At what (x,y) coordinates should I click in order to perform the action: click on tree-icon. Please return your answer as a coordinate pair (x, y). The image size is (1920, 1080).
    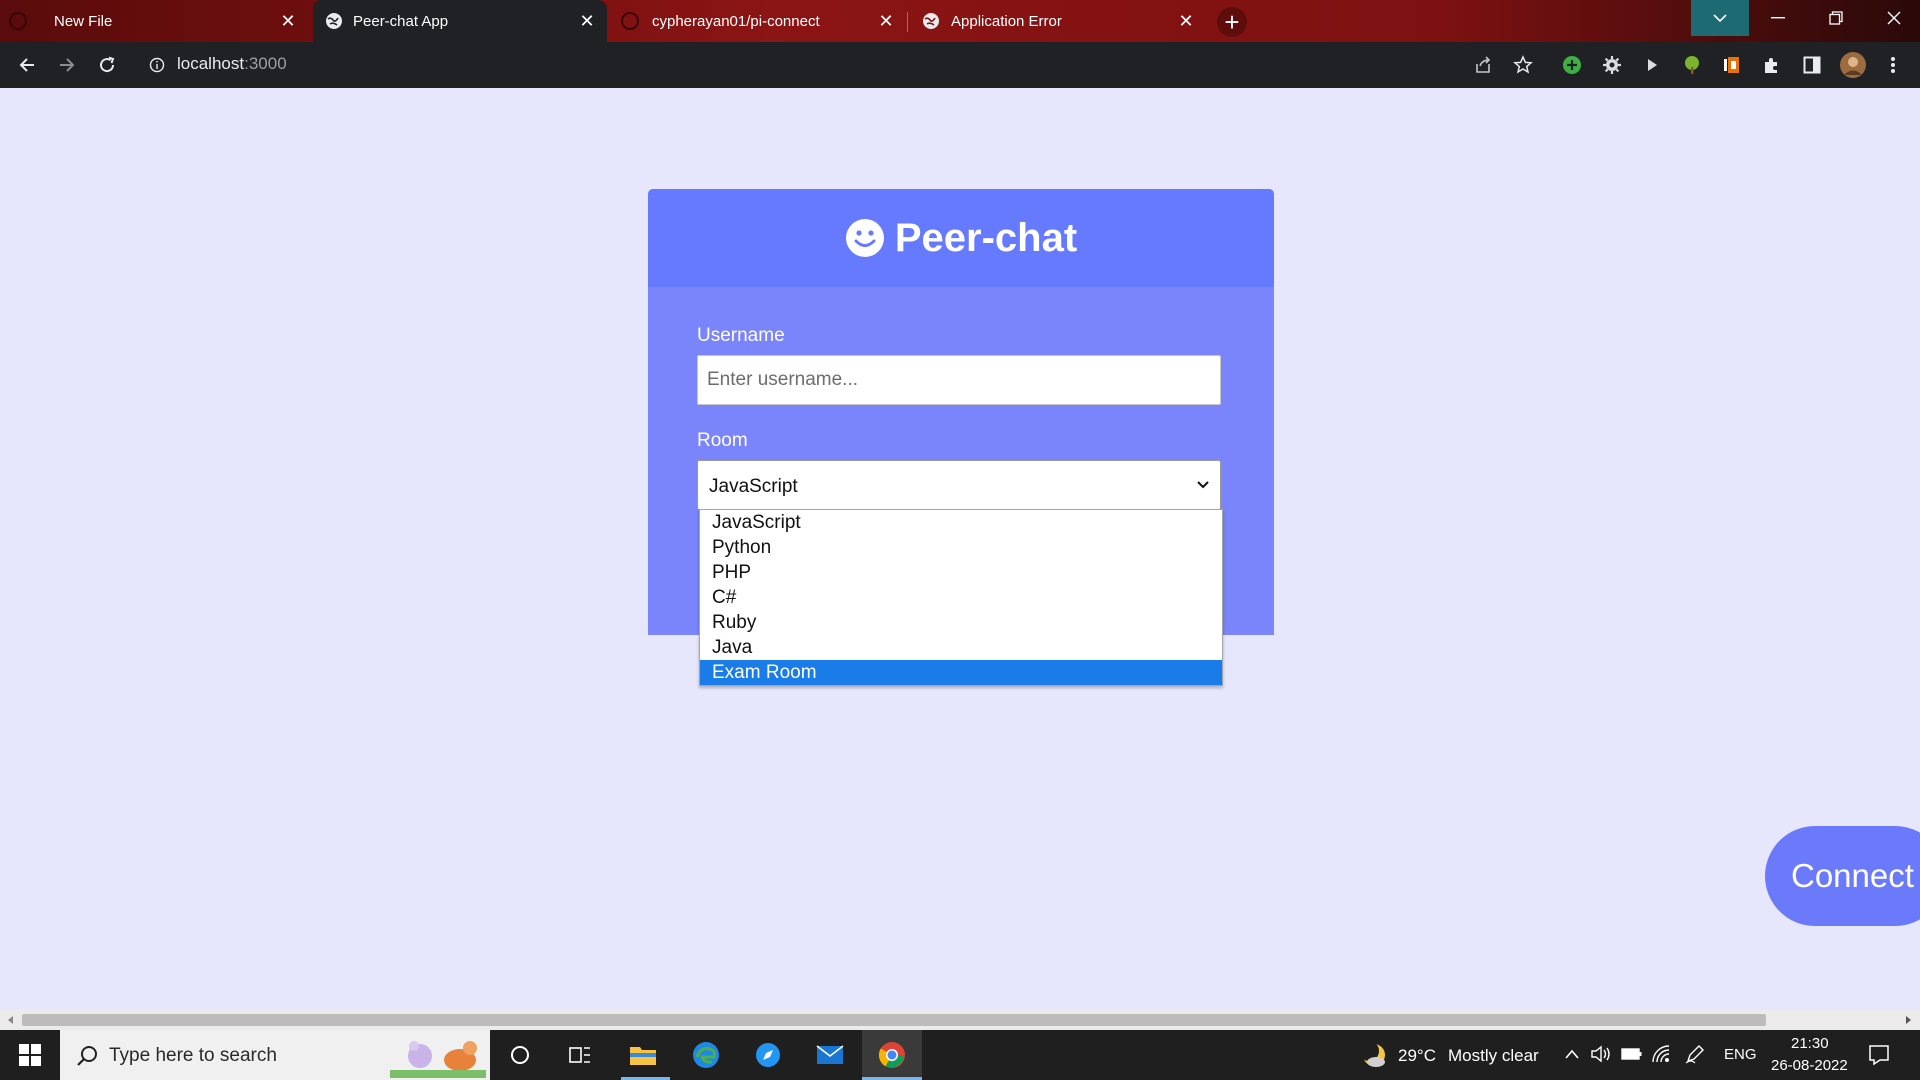
    Looking at the image, I should click on (1692, 65).